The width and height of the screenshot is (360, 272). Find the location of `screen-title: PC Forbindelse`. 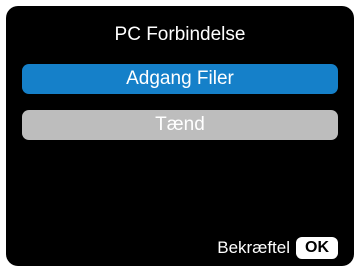

screen-title: PC Forbindelse is located at coordinates (180, 34).